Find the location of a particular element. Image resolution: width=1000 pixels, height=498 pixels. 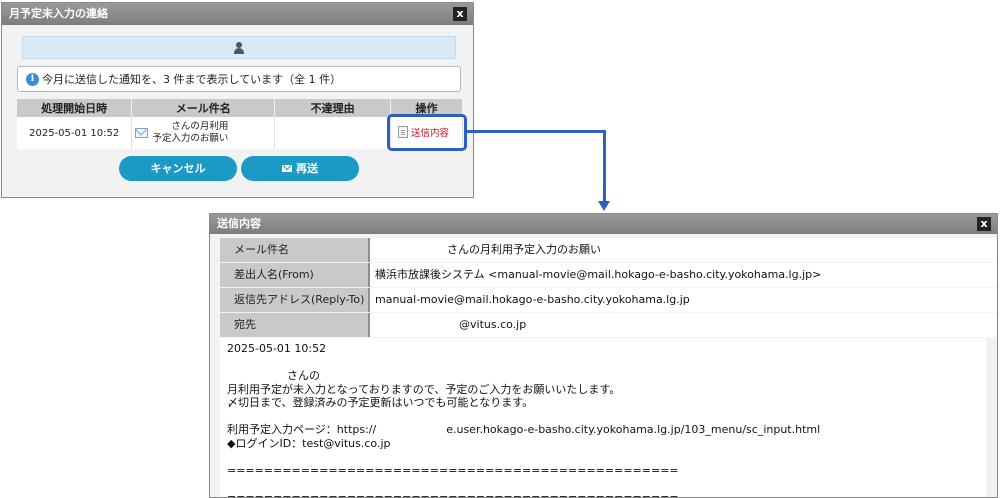

field-label: 宛先 is located at coordinates (295, 325).